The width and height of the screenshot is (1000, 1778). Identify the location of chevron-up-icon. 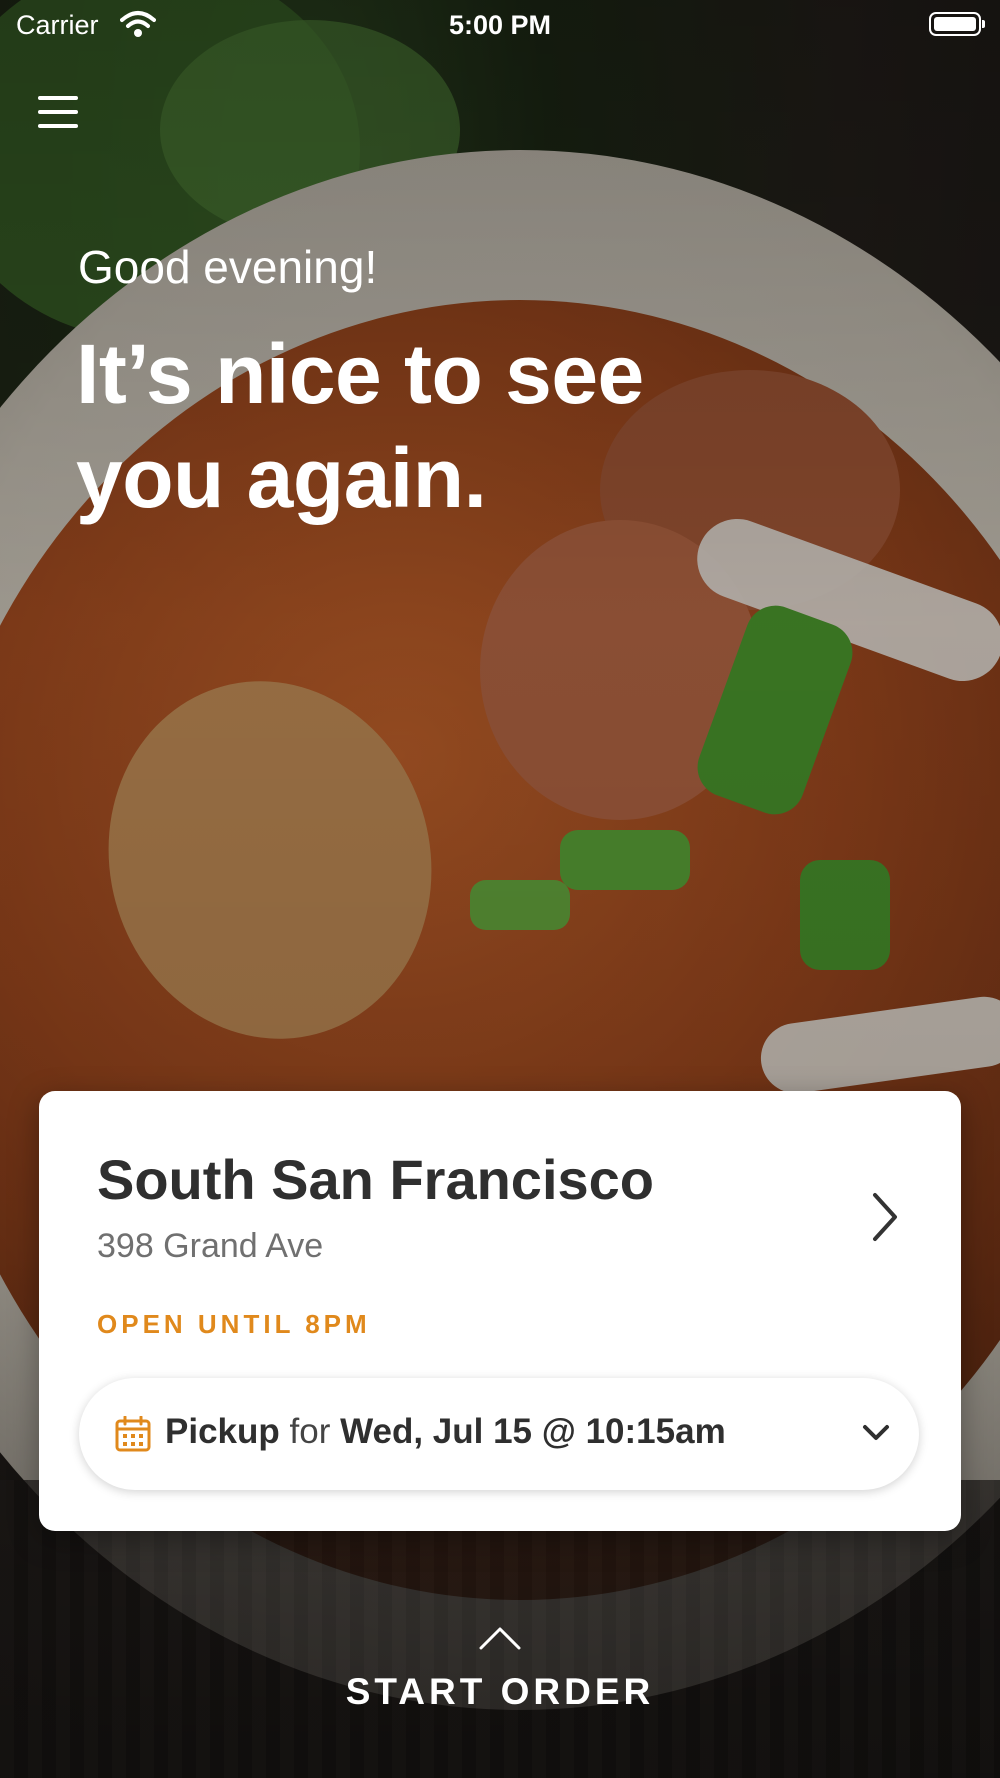
(500, 1638).